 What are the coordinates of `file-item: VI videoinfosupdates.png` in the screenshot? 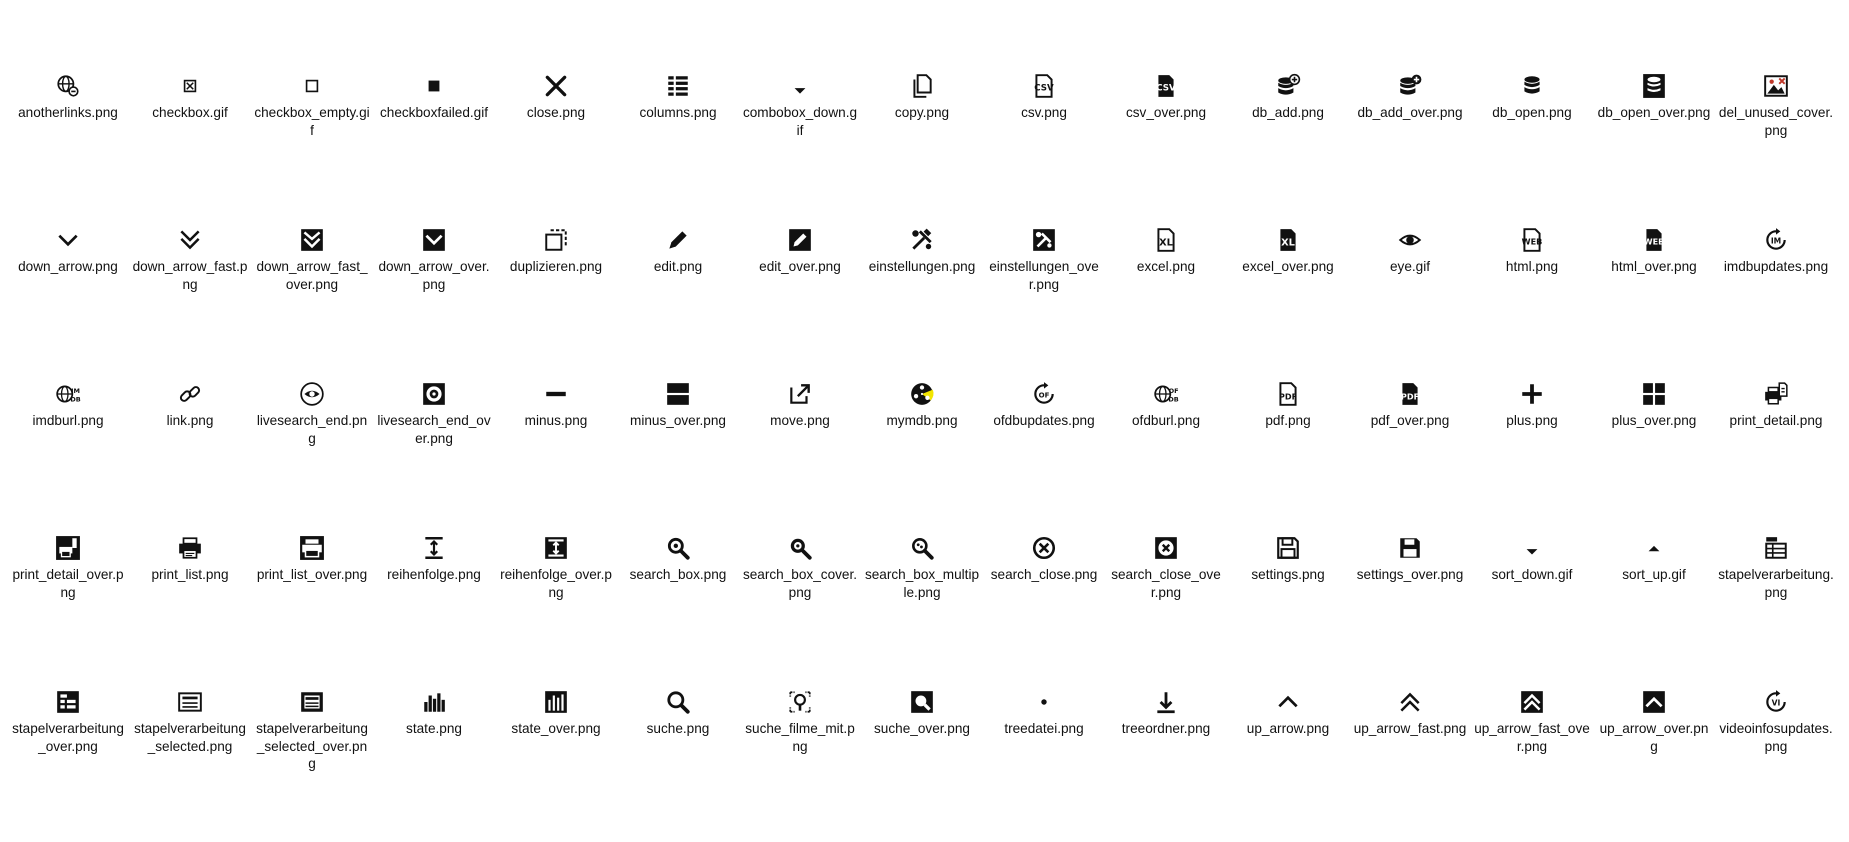 It's located at (1776, 765).